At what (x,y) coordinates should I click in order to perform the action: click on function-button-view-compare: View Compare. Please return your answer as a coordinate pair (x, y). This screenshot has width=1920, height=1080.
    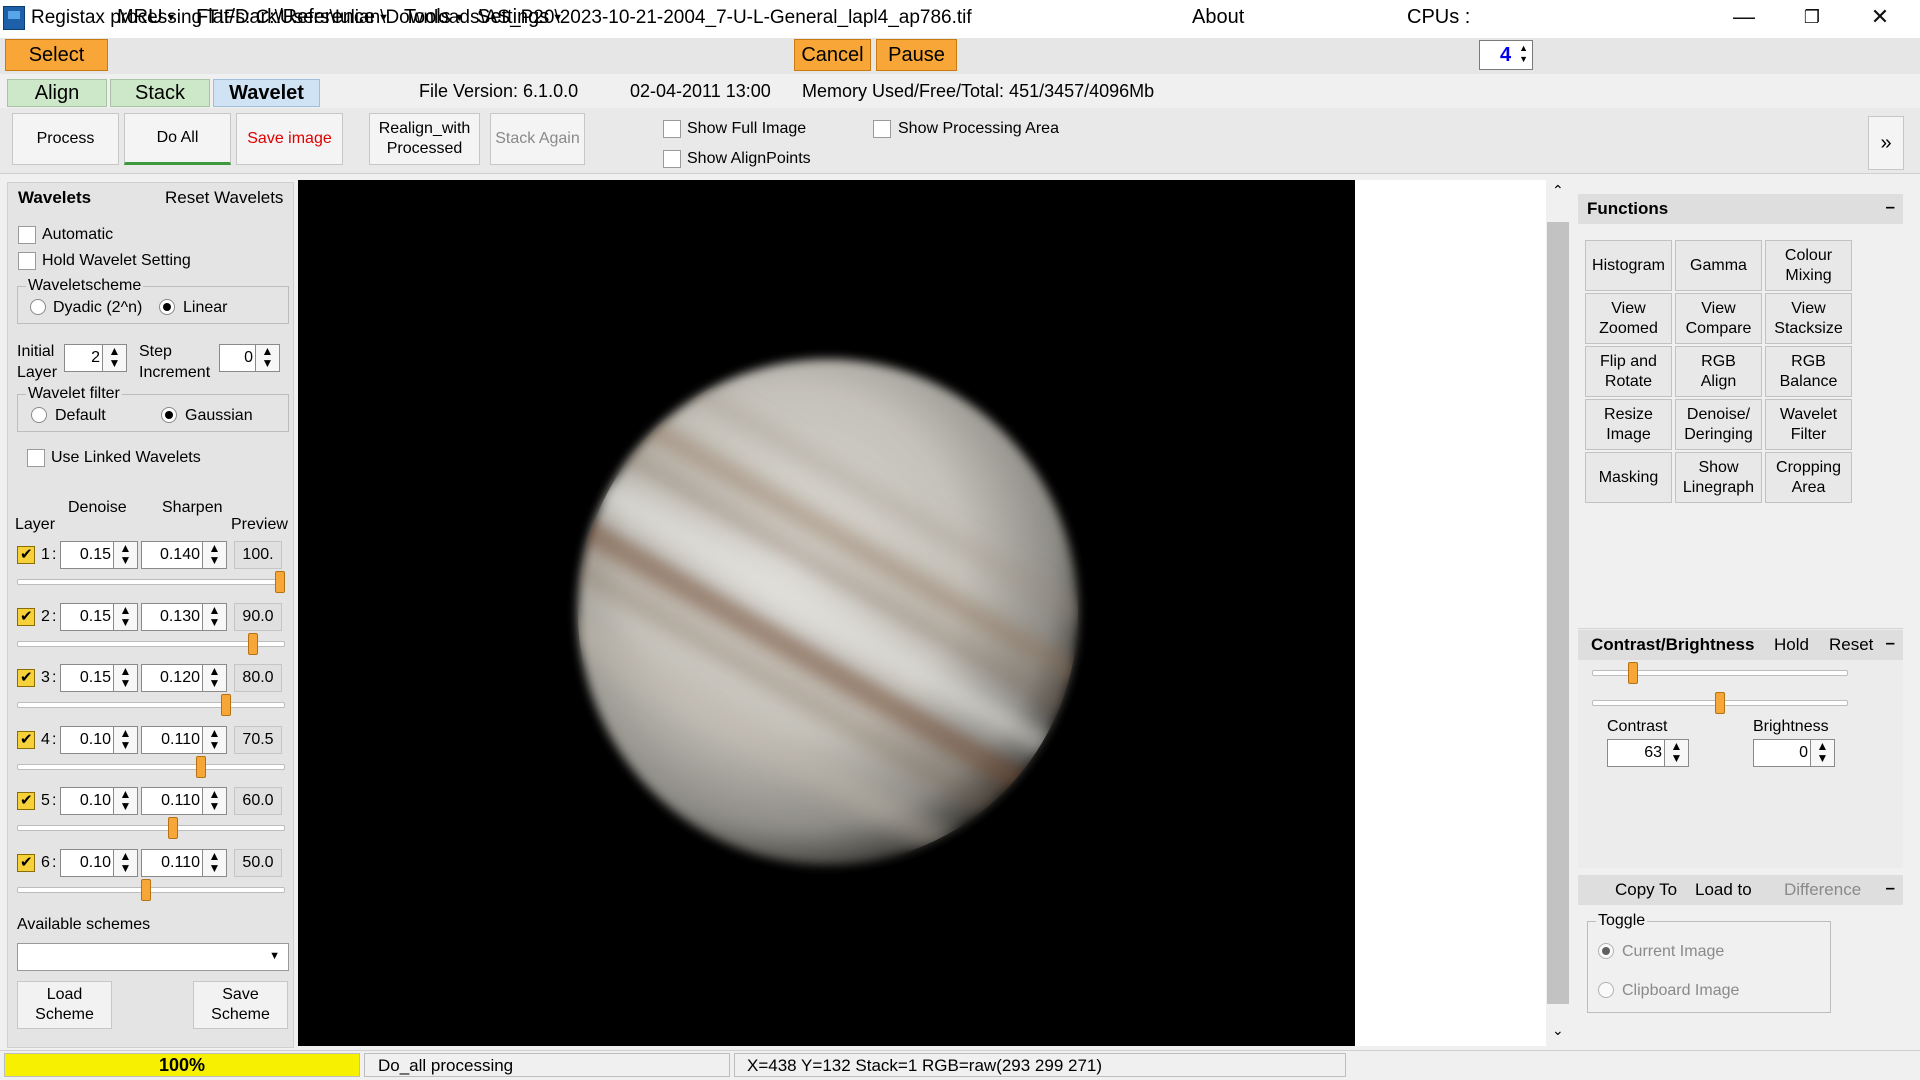
    Looking at the image, I should click on (1718, 318).